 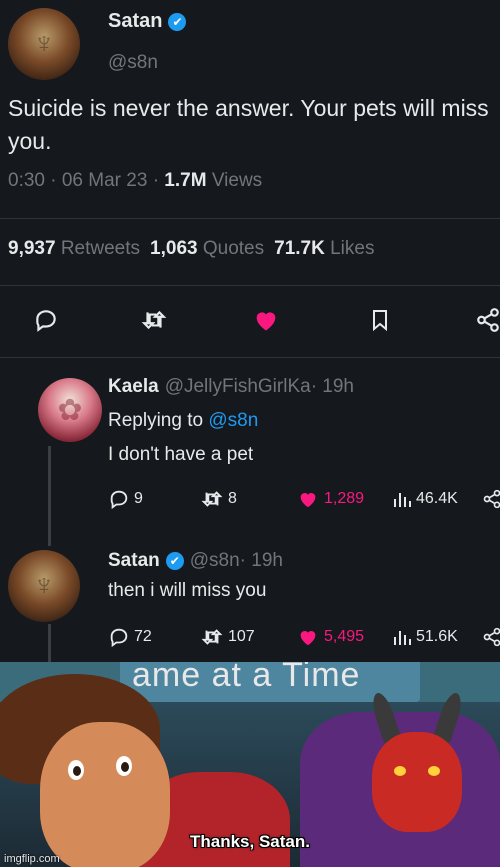 I want to click on retweets-count: 9,937, so click(x=32, y=248).